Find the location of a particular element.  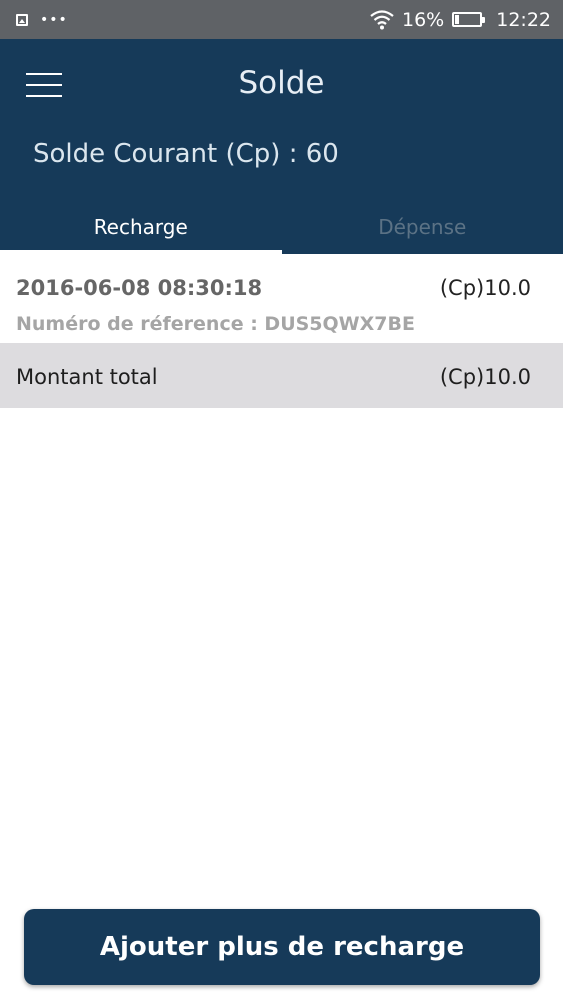

battery-percent: 16% is located at coordinates (423, 19).